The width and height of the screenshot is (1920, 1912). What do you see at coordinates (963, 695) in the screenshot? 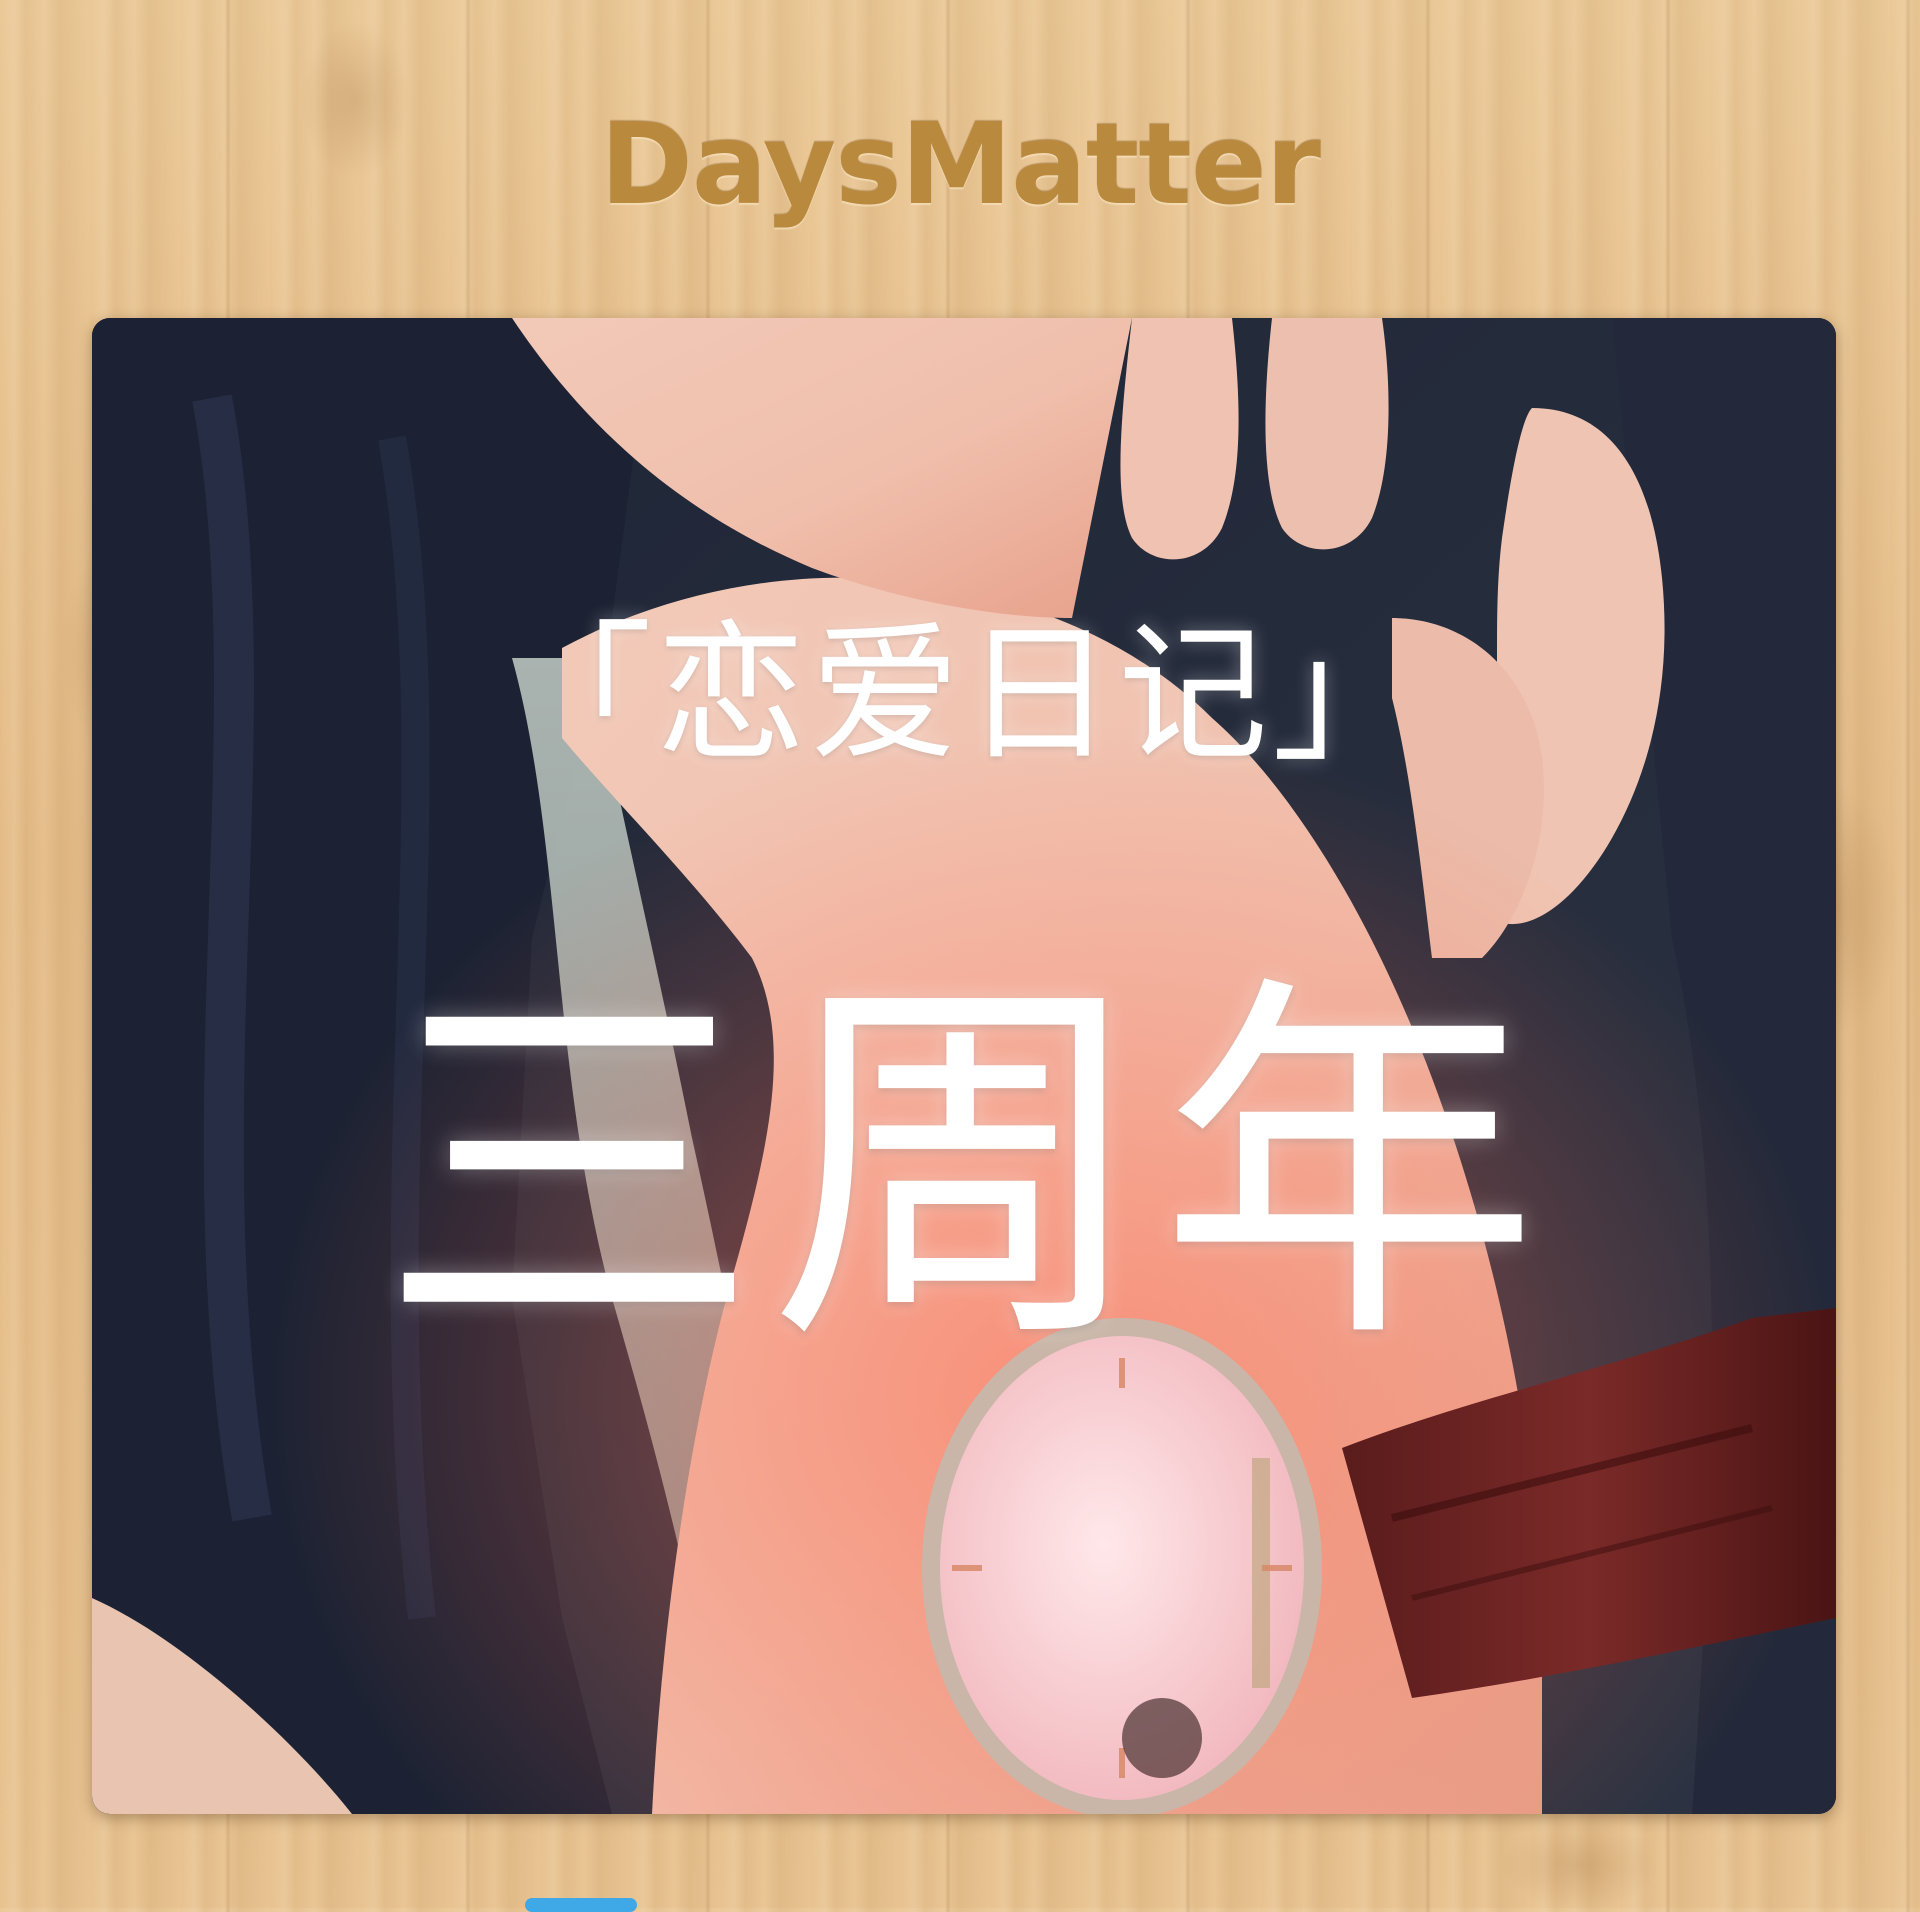
I see `card-subtitle: 「恋爱日记」` at bounding box center [963, 695].